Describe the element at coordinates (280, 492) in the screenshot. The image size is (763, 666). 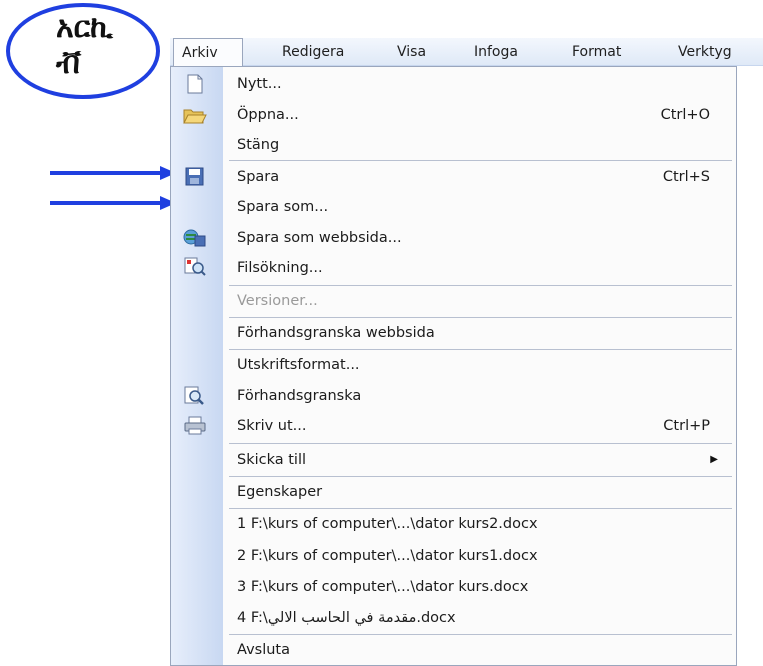
I see `menu-item-label: Egenskaper` at that location.